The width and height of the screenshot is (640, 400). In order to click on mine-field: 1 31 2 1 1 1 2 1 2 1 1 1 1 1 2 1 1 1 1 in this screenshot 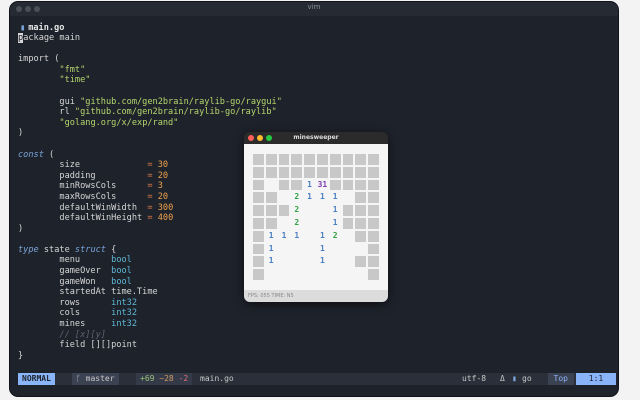, I will do `click(316, 217)`.